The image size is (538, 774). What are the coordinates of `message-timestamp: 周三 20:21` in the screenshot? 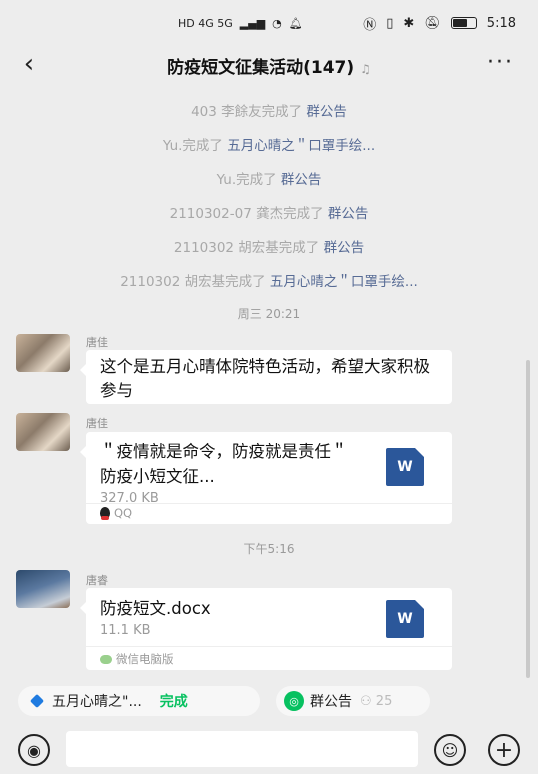 It's located at (269, 314).